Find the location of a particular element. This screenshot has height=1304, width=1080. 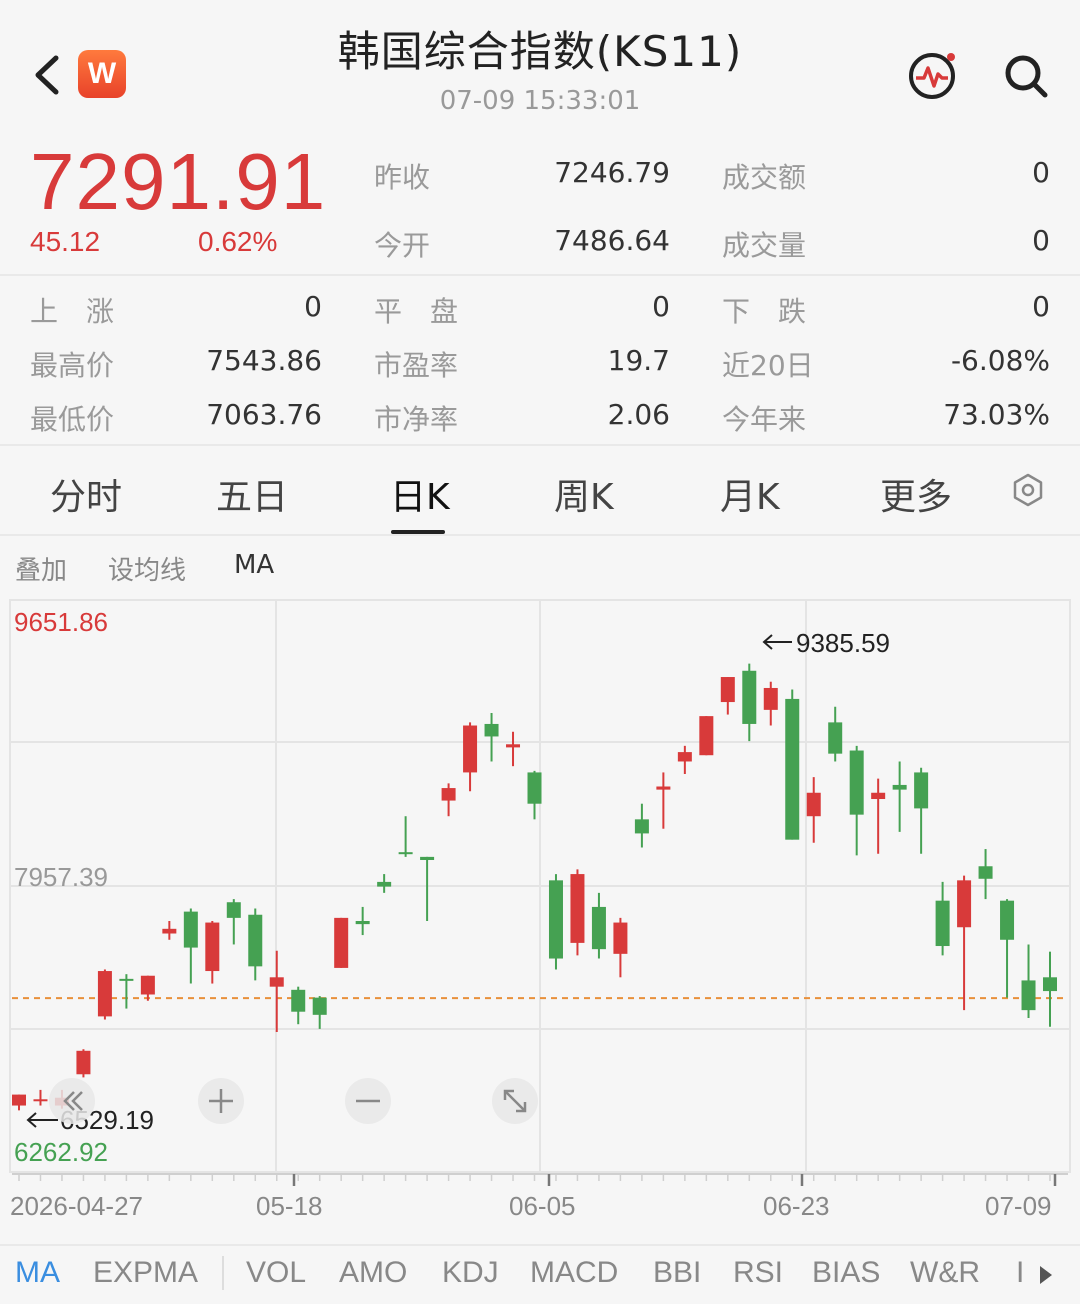

indicator-kdj: KDJ is located at coordinates (470, 1273).